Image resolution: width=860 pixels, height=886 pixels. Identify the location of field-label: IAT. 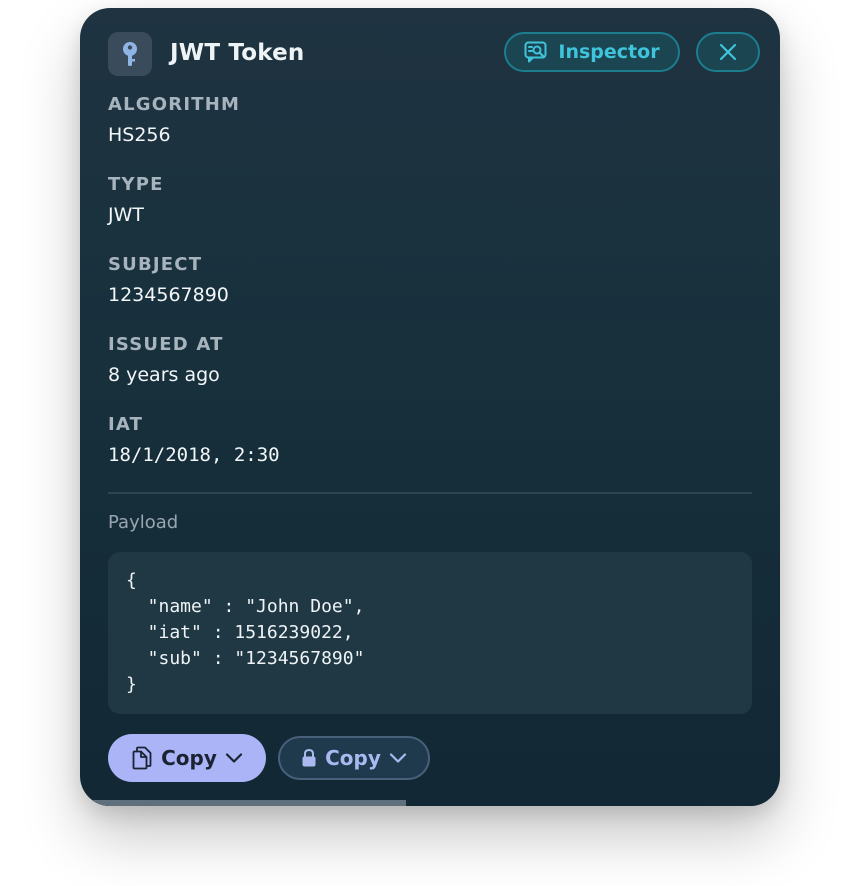
(126, 424).